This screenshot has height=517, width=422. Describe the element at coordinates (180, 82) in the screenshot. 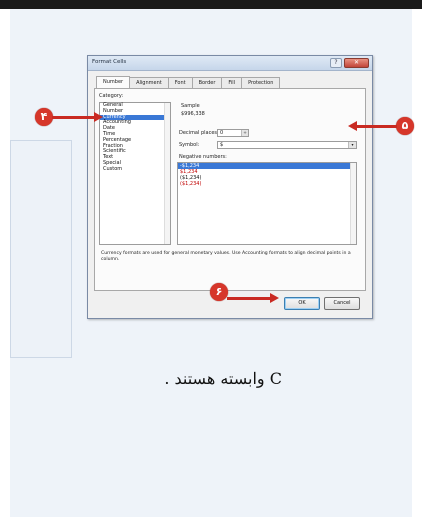

I see `tab-font: Font` at that location.